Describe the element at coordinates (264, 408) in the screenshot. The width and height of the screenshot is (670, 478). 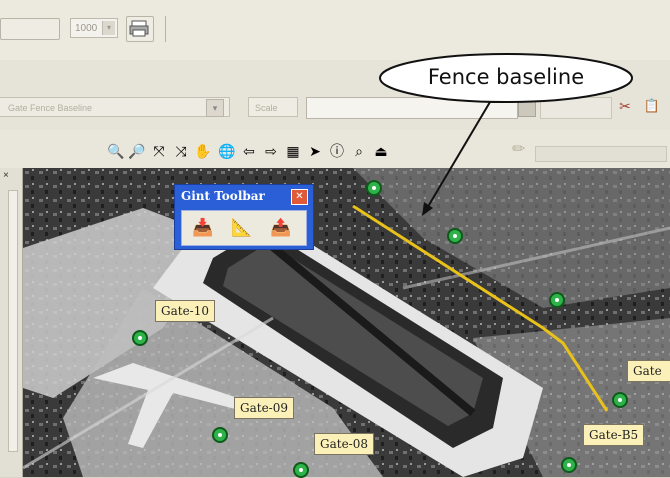
I see `gate-label-09: Gate-09` at that location.